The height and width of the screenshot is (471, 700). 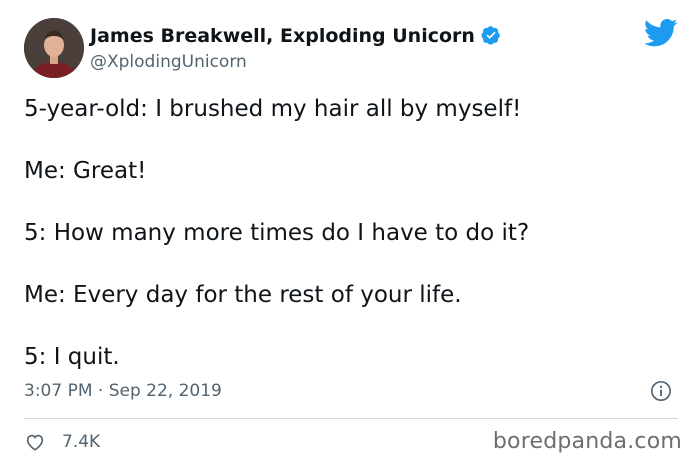 What do you see at coordinates (85, 171) in the screenshot?
I see `tweet-line: Me: Great!` at bounding box center [85, 171].